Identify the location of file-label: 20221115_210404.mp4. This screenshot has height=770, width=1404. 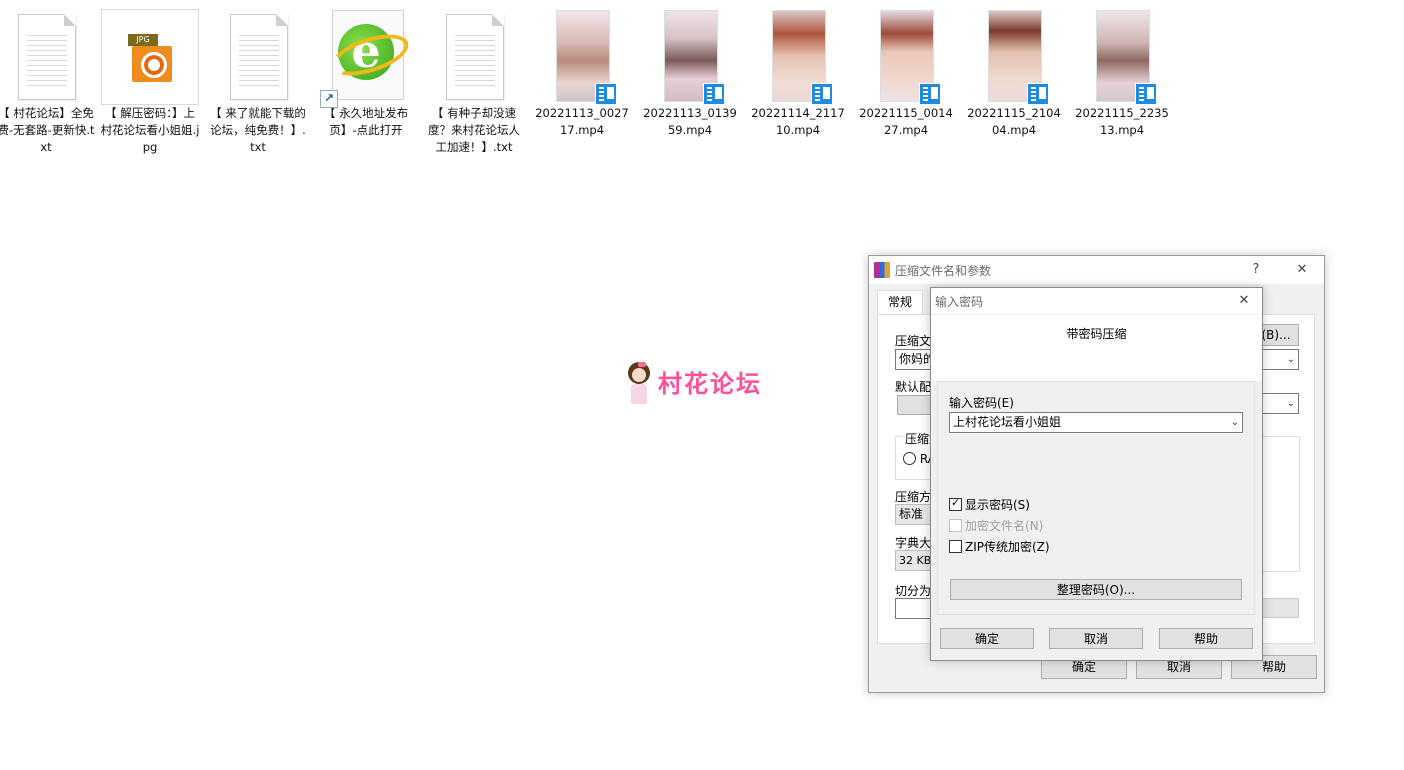
(1014, 121).